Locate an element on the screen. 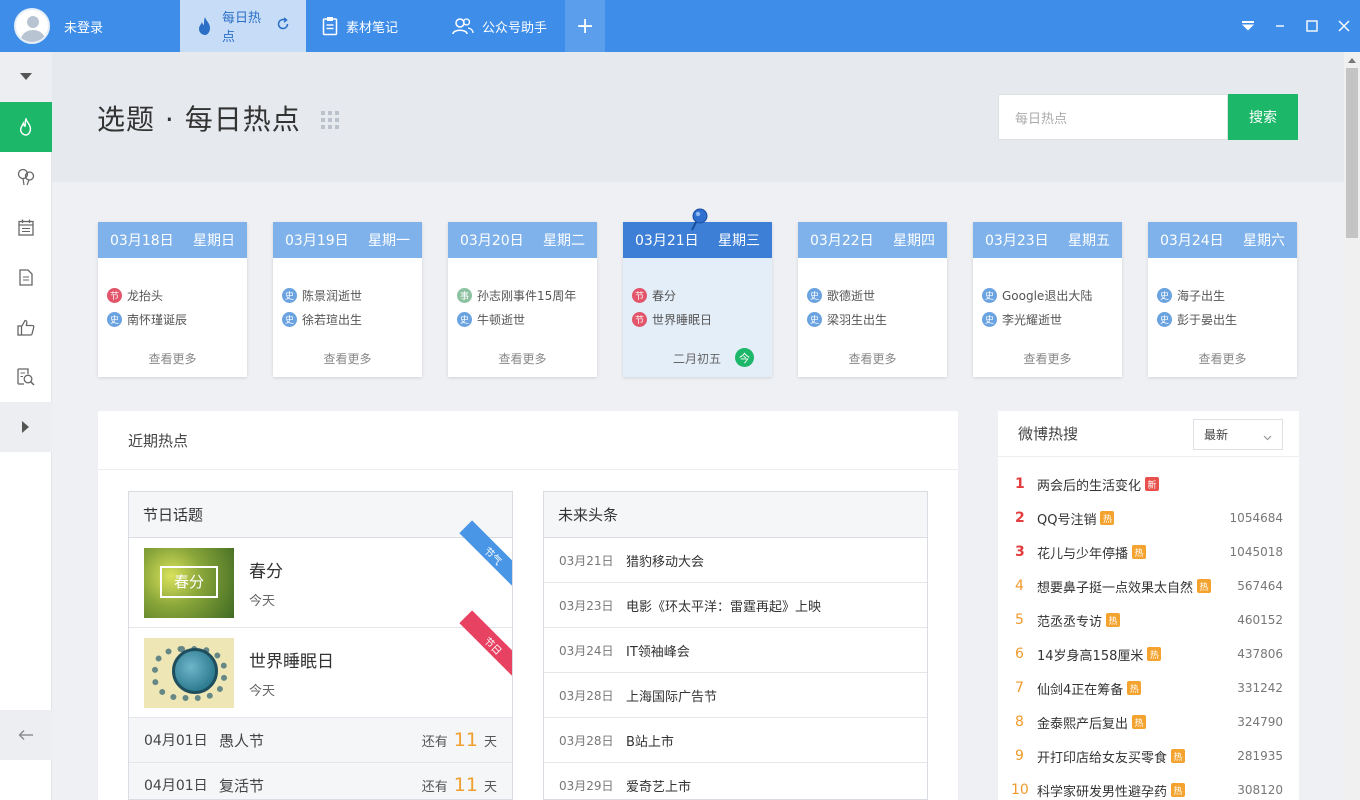 The width and height of the screenshot is (1360, 800). headline-text: 爱奇艺上市 is located at coordinates (659, 787).